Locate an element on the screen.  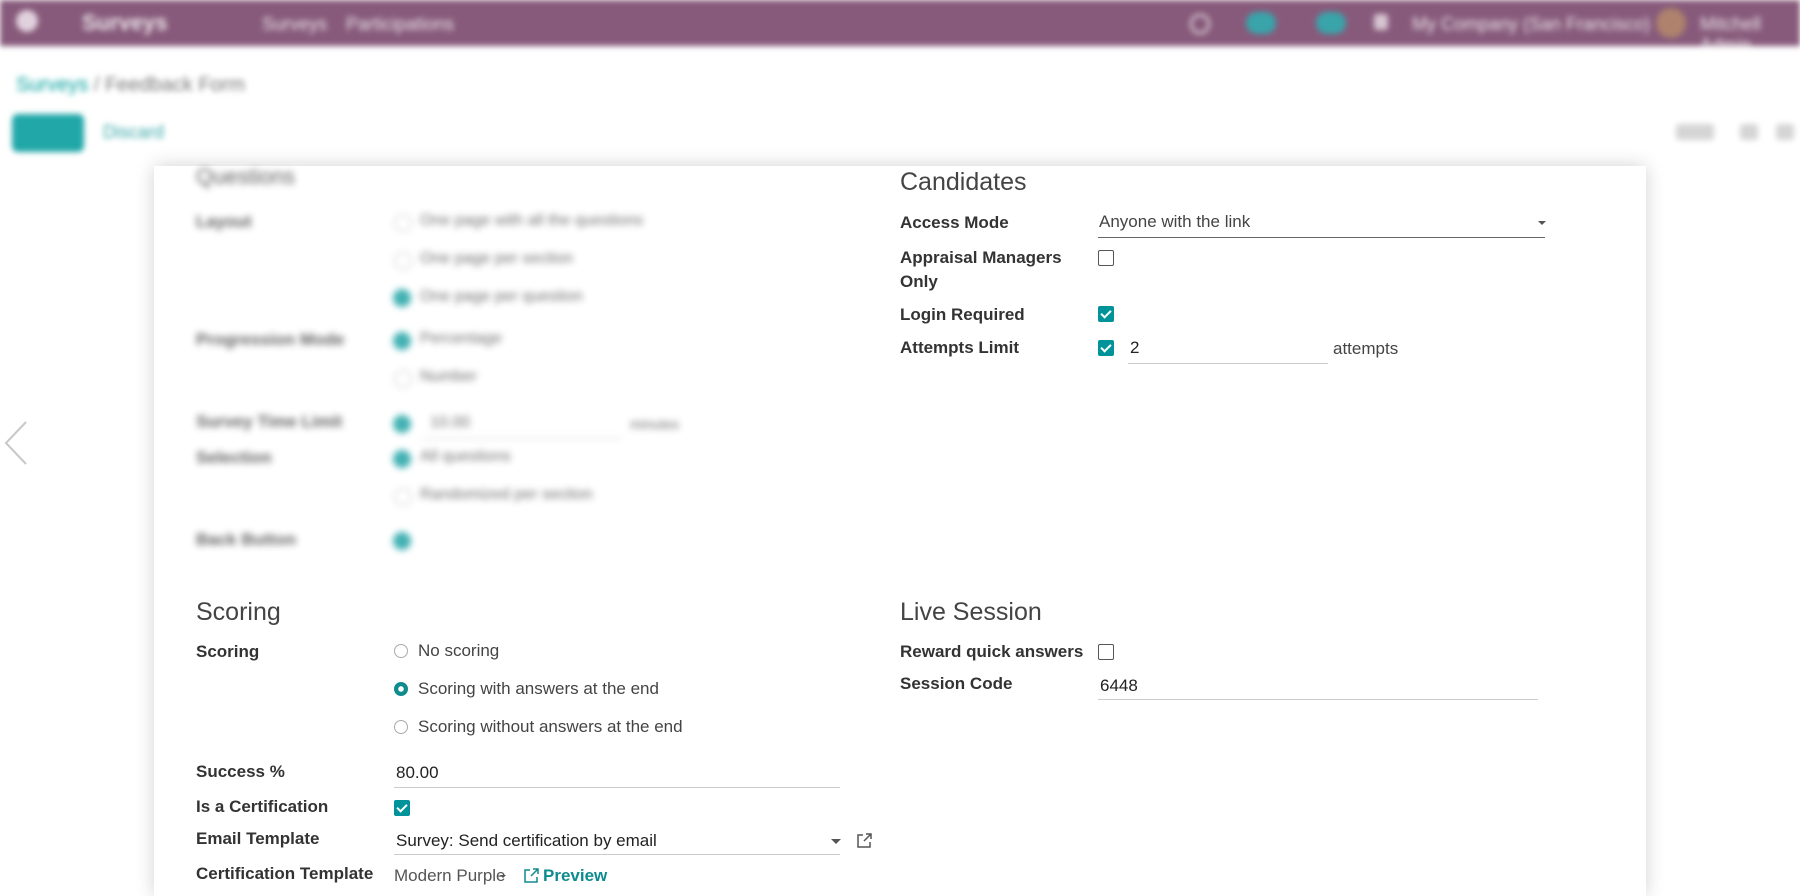
attempts-limit-checkbox is located at coordinates (1106, 348).